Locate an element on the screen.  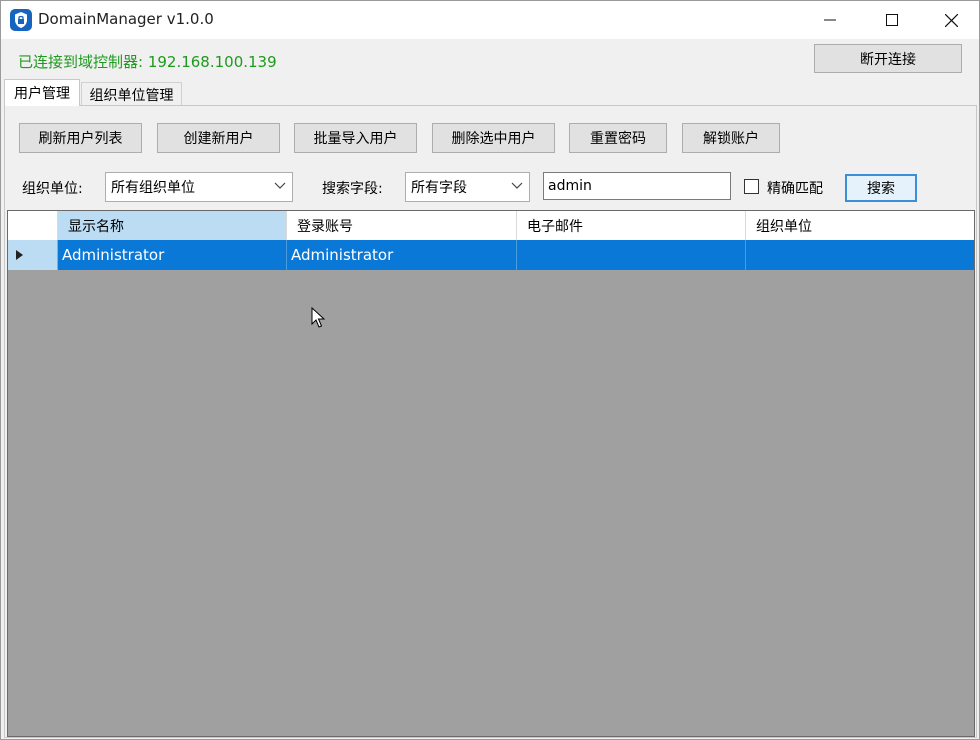
row-pointer-icon is located at coordinates (19, 255).